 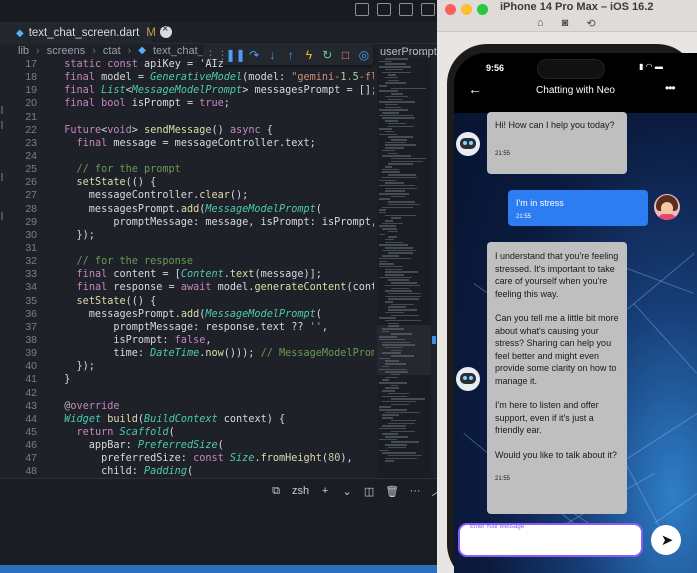 What do you see at coordinates (565, 23) in the screenshot?
I see `screenshot-icon: ◙` at bounding box center [565, 23].